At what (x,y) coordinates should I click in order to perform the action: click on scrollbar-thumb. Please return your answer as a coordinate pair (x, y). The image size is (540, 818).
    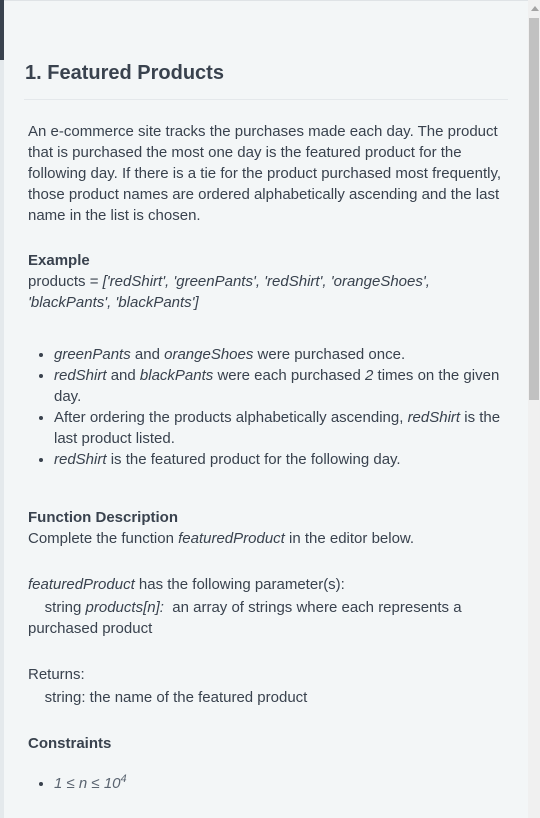
    Looking at the image, I should click on (534, 209).